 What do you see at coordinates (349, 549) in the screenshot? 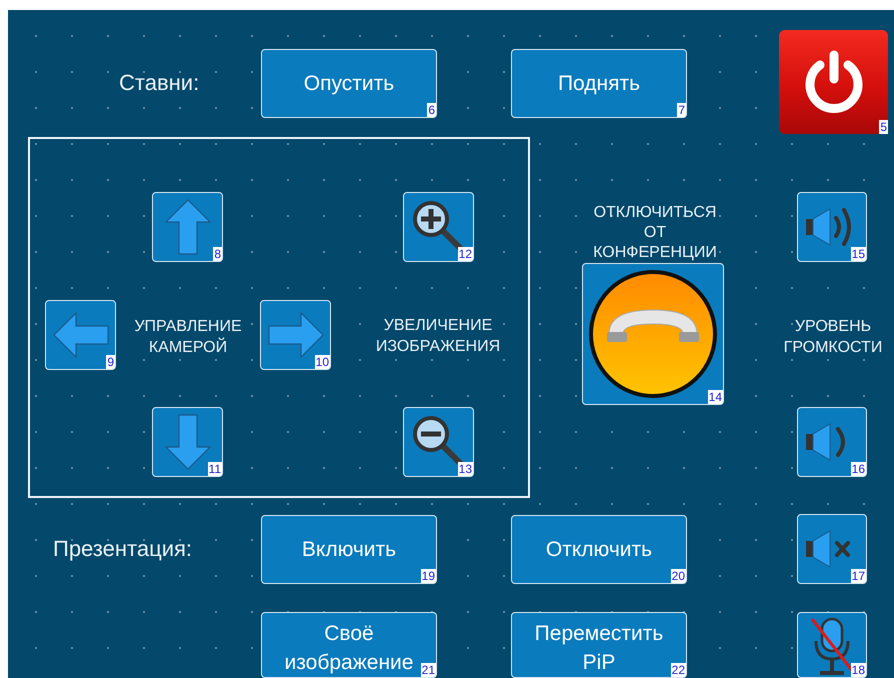
I see `presentation-button: Включить 19` at bounding box center [349, 549].